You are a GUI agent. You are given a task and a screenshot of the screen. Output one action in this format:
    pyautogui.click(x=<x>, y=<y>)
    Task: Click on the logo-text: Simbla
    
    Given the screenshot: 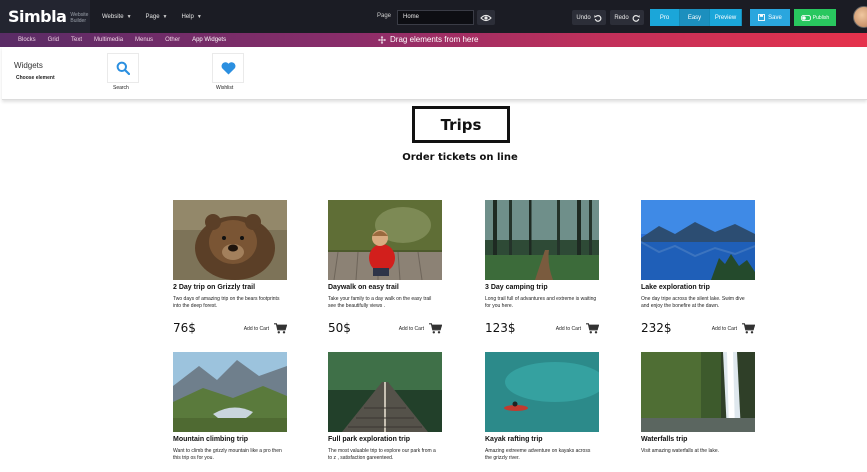 What is the action you would take?
    pyautogui.click(x=37, y=16)
    